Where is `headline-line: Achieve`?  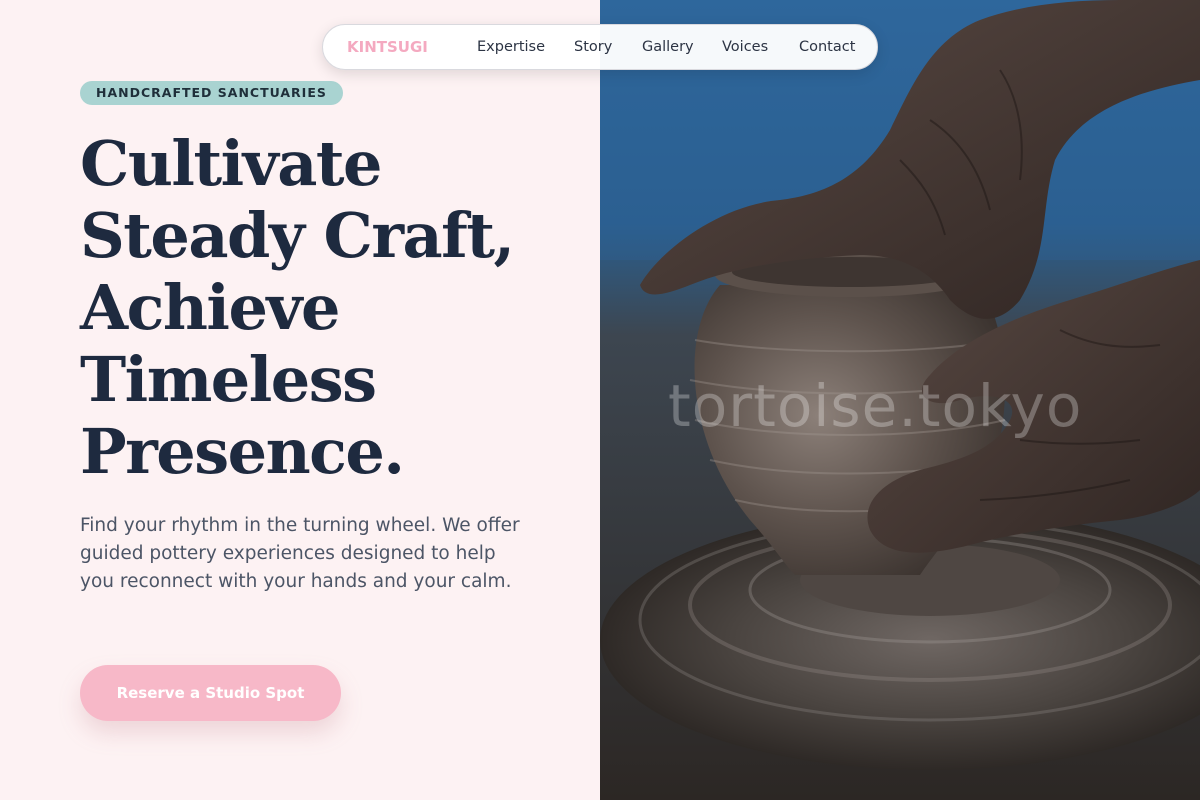
headline-line: Achieve is located at coordinates (210, 307).